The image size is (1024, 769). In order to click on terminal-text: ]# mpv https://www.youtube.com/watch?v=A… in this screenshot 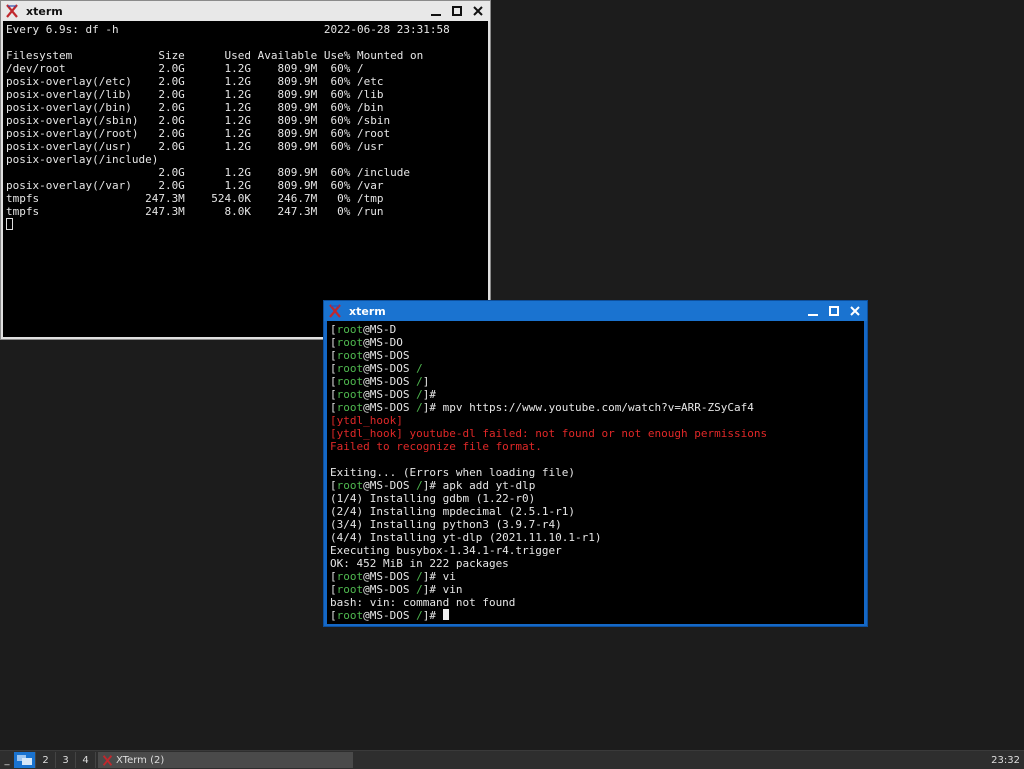, I will do `click(588, 407)`.